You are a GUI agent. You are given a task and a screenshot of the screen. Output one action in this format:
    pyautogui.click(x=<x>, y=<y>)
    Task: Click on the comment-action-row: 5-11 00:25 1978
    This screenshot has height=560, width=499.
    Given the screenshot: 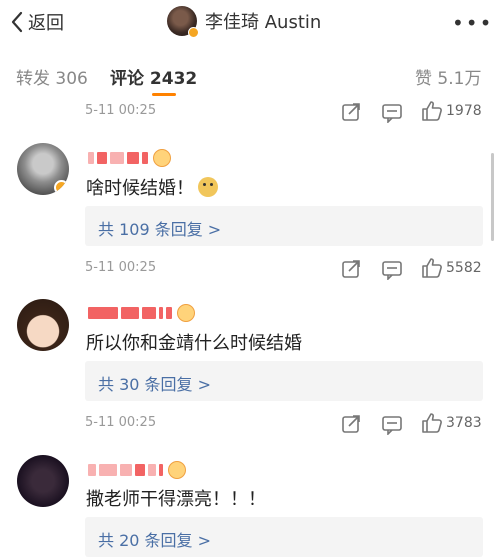 What is the action you would take?
    pyautogui.click(x=249, y=112)
    